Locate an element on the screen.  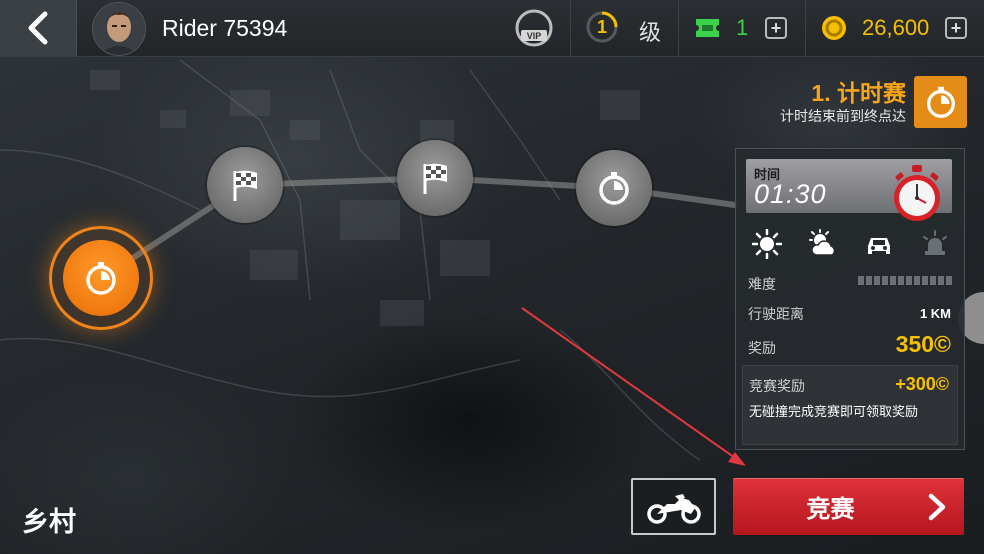
avatar is located at coordinates (119, 29).